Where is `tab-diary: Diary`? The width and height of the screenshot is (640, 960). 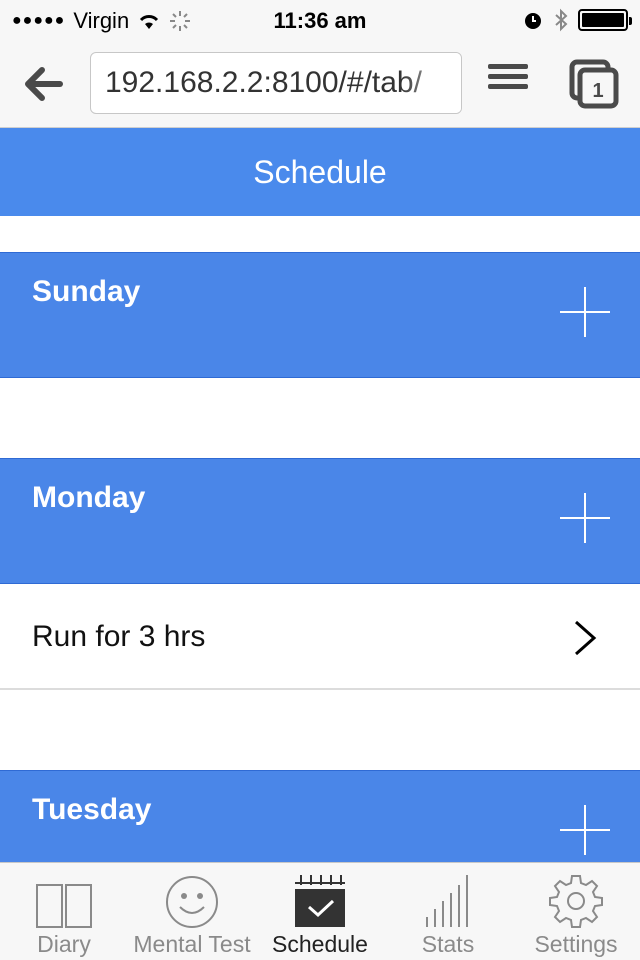
tab-diary: Diary is located at coordinates (64, 911).